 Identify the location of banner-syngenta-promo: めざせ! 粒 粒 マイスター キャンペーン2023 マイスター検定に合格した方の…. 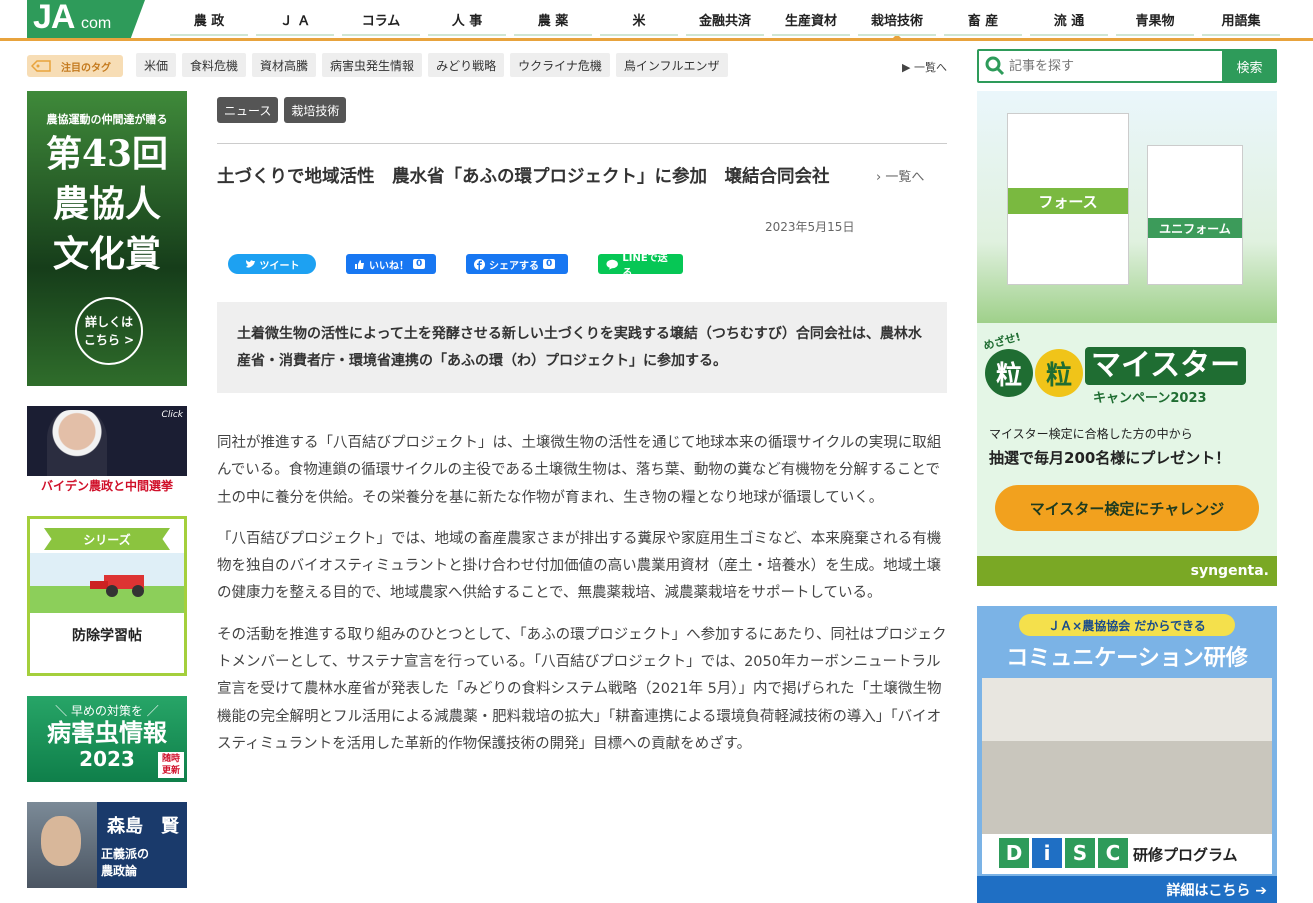
(1127, 444).